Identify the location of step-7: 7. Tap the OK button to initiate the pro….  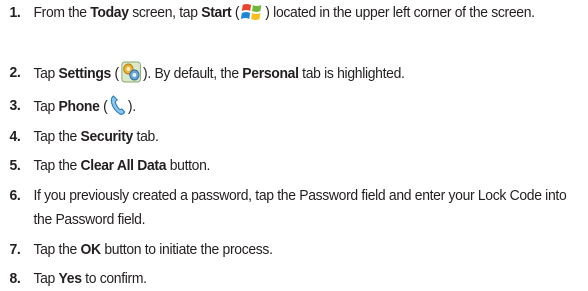
(293, 250).